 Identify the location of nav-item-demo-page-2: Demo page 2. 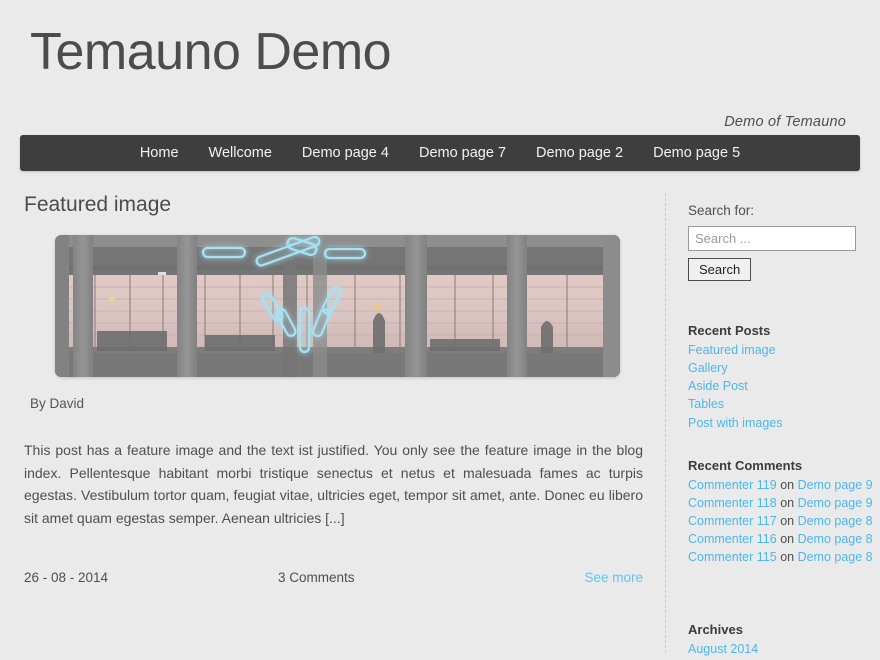
(579, 153).